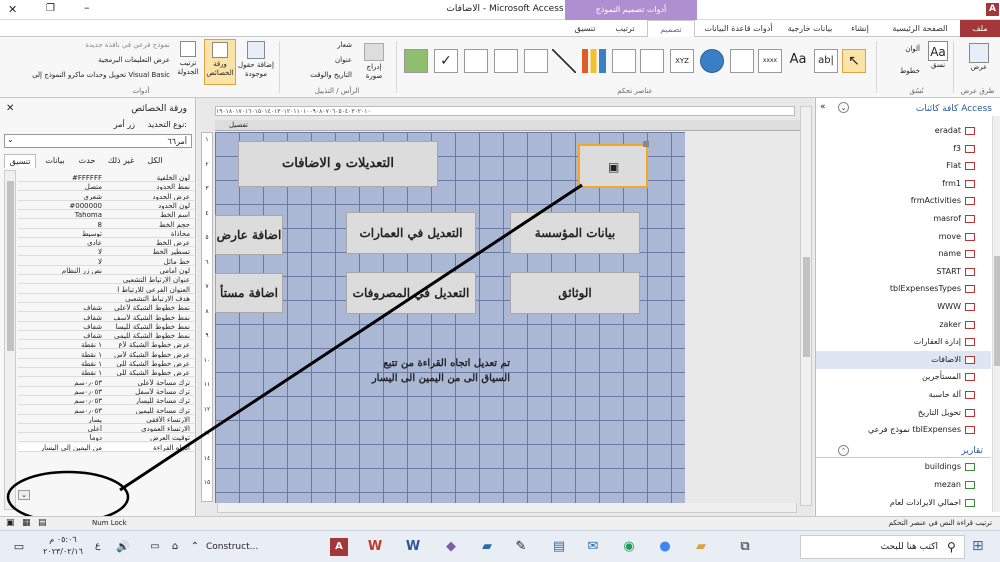  I want to click on nav-item-label: tblExpensesTypes, so click(925, 289).